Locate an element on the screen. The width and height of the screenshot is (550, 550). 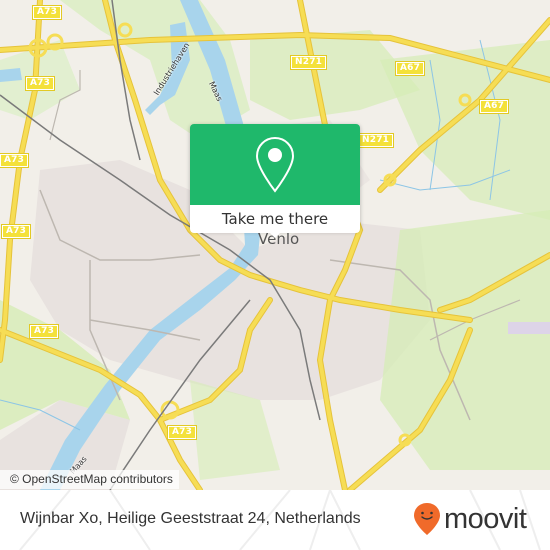
map-pin-icon is located at coordinates (275, 164).